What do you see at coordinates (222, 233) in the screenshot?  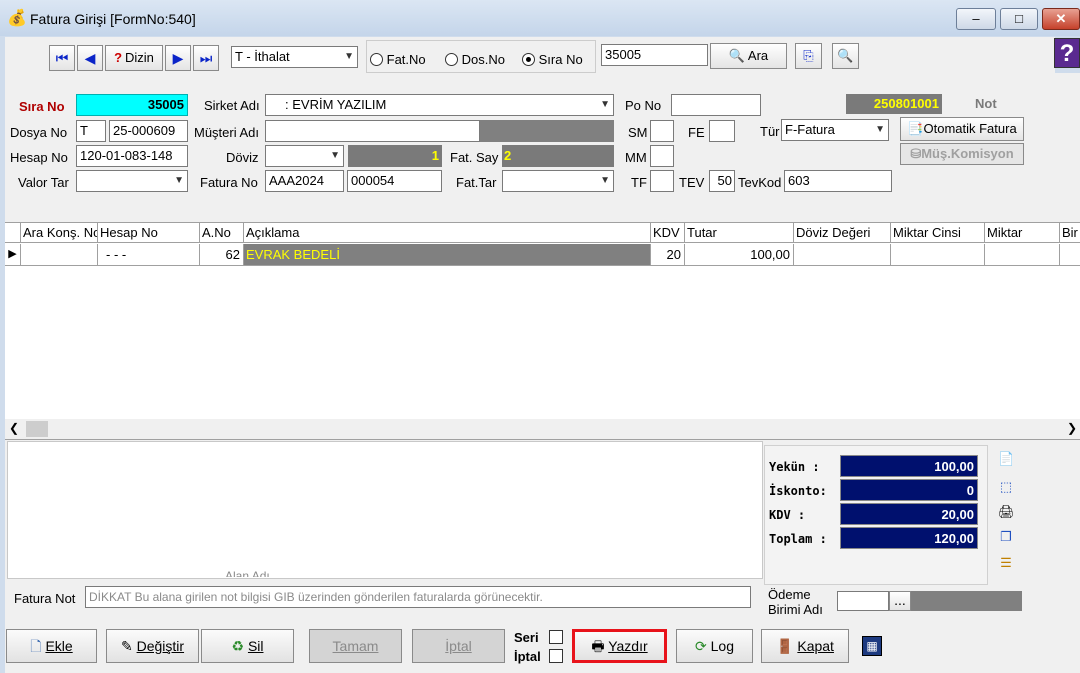 I see `grid-header: A.No` at bounding box center [222, 233].